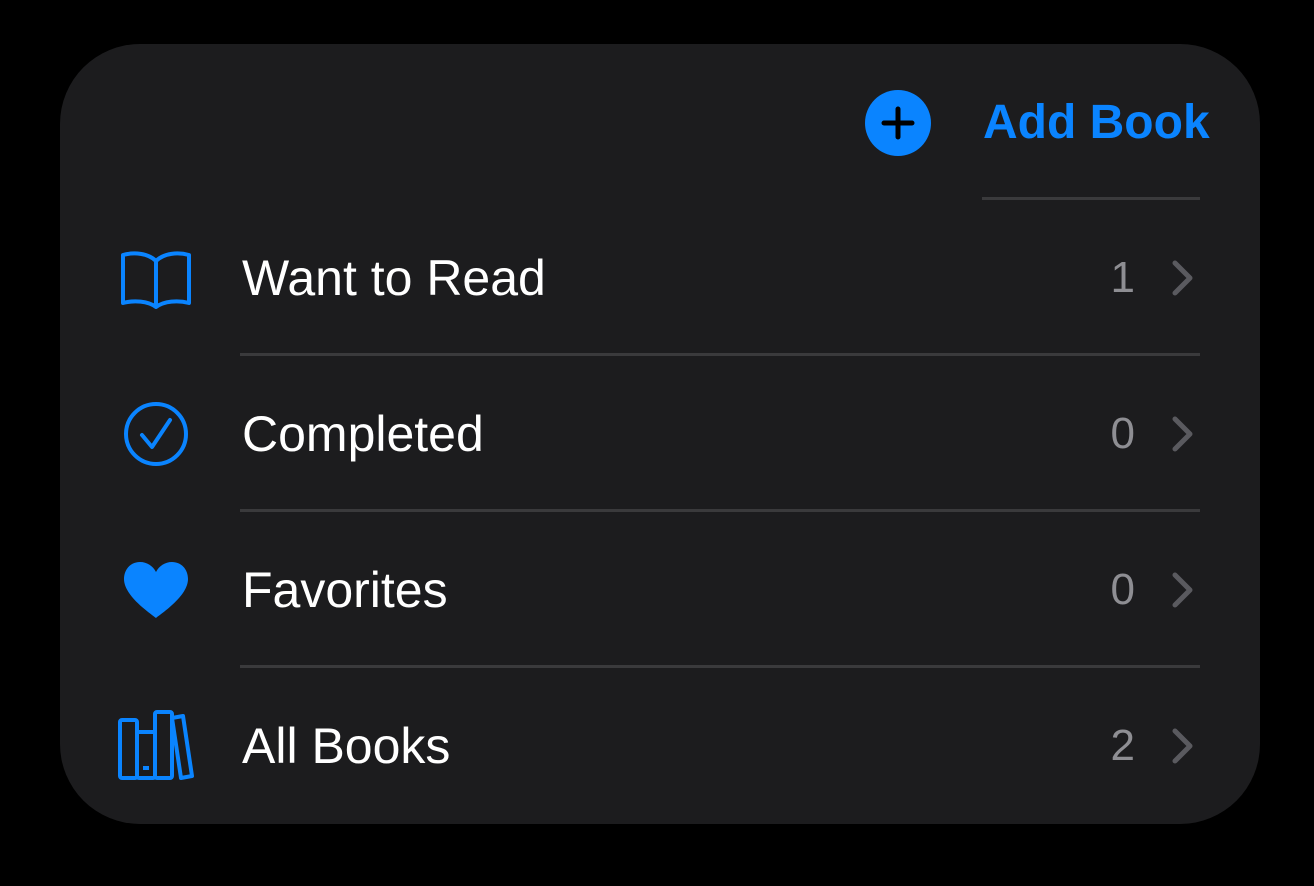  What do you see at coordinates (345, 590) in the screenshot?
I see `list-row-label: Favorites` at bounding box center [345, 590].